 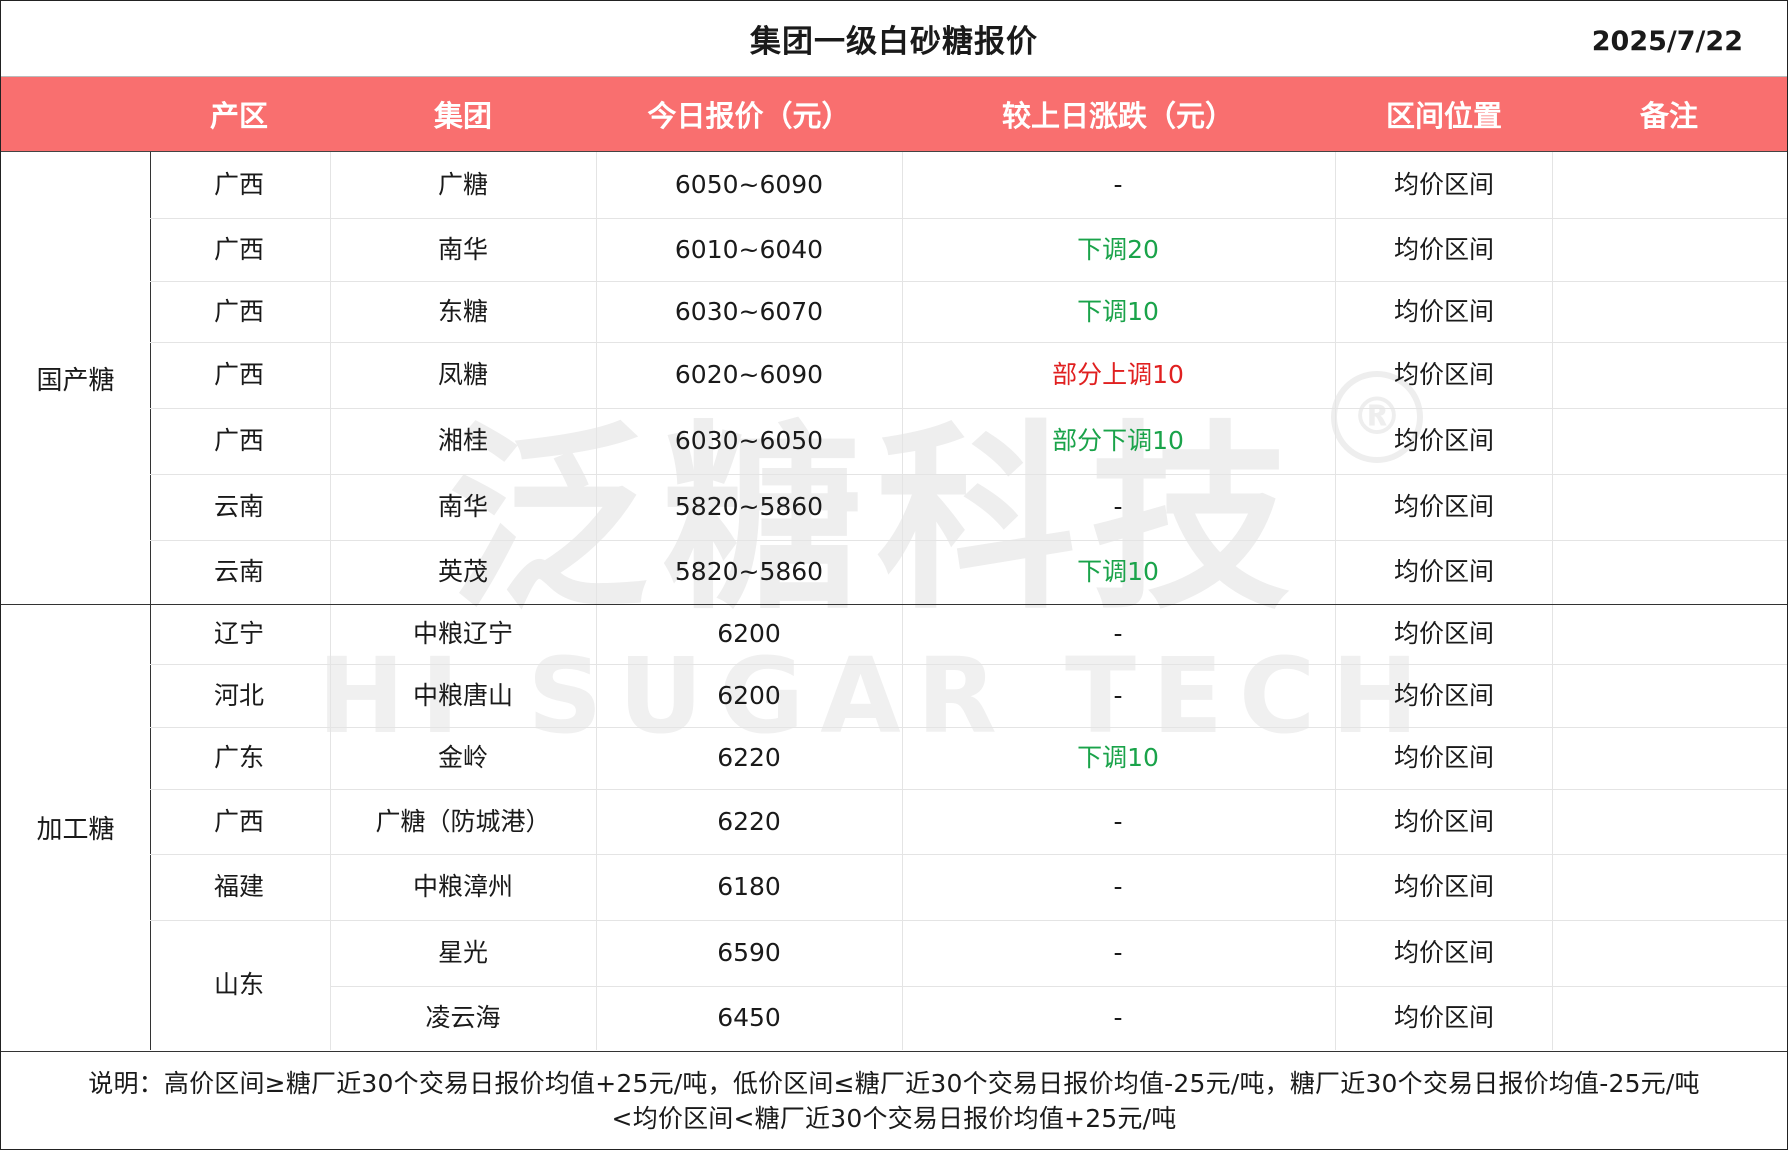 I want to click on header-change: 较上日涨跌（元）, so click(x=1117, y=116).